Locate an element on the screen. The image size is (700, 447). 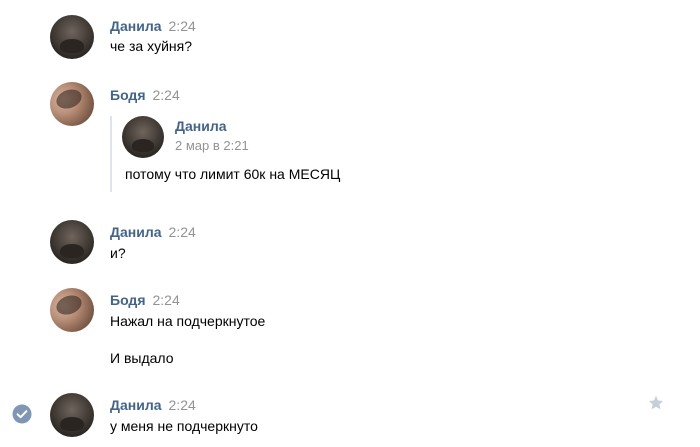
message-text: че за хуйня? is located at coordinates (151, 46).